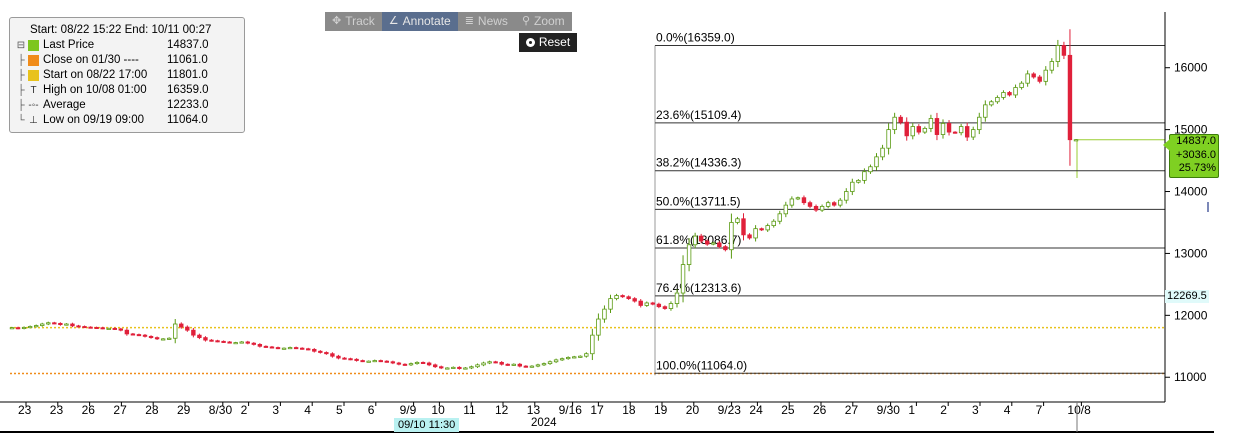 This screenshot has height=444, width=1239. What do you see at coordinates (64, 105) in the screenshot?
I see `legend-label: Average` at bounding box center [64, 105].